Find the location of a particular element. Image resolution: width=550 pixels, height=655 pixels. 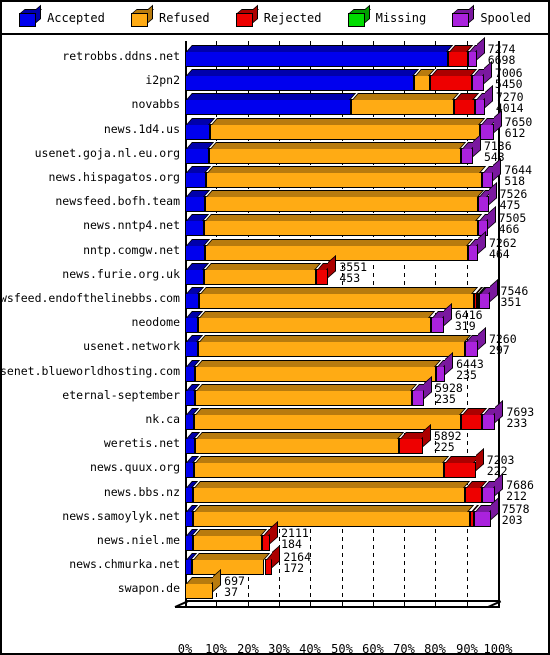

row-secondary-value: 235 is located at coordinates (445, 398).